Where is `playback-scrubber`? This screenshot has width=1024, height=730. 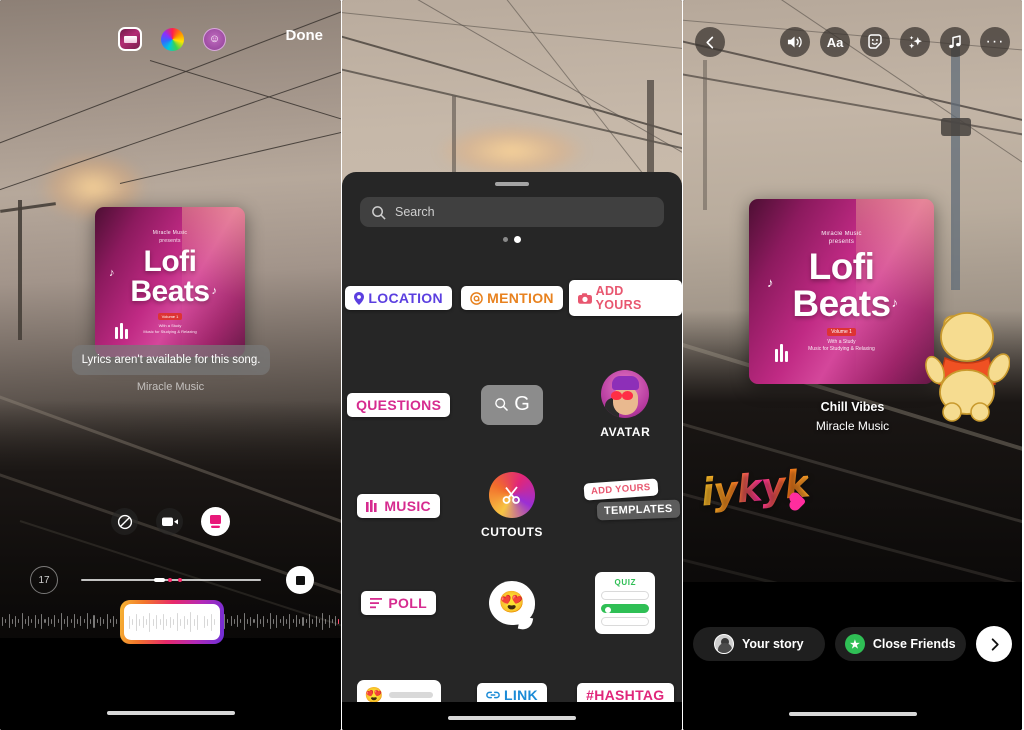 playback-scrubber is located at coordinates (171, 580).